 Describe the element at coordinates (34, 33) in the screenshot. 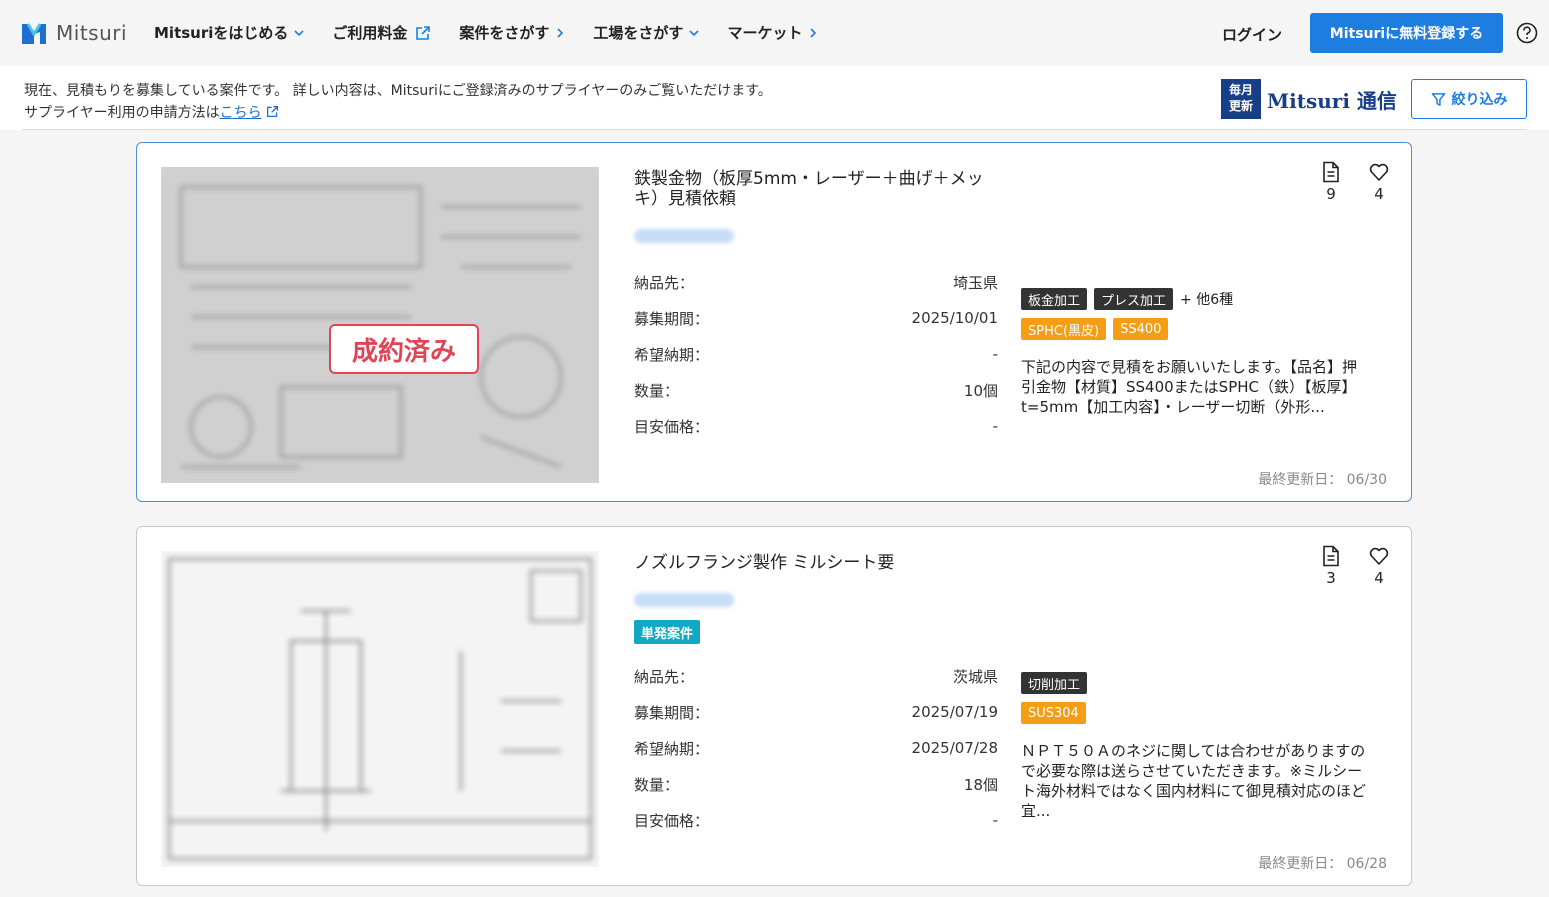

I see `mitsuri-logo-icon` at that location.